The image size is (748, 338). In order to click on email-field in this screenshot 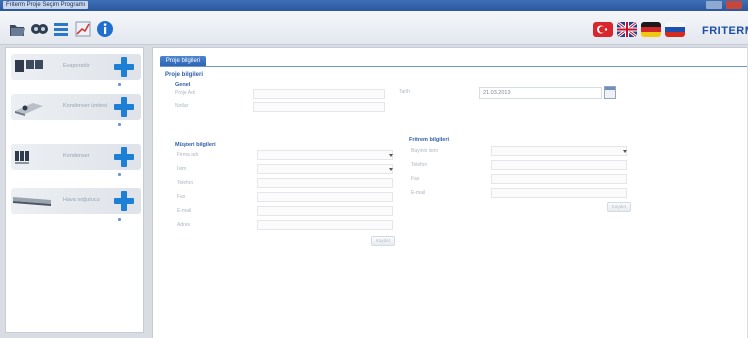, I will do `click(325, 211)`.